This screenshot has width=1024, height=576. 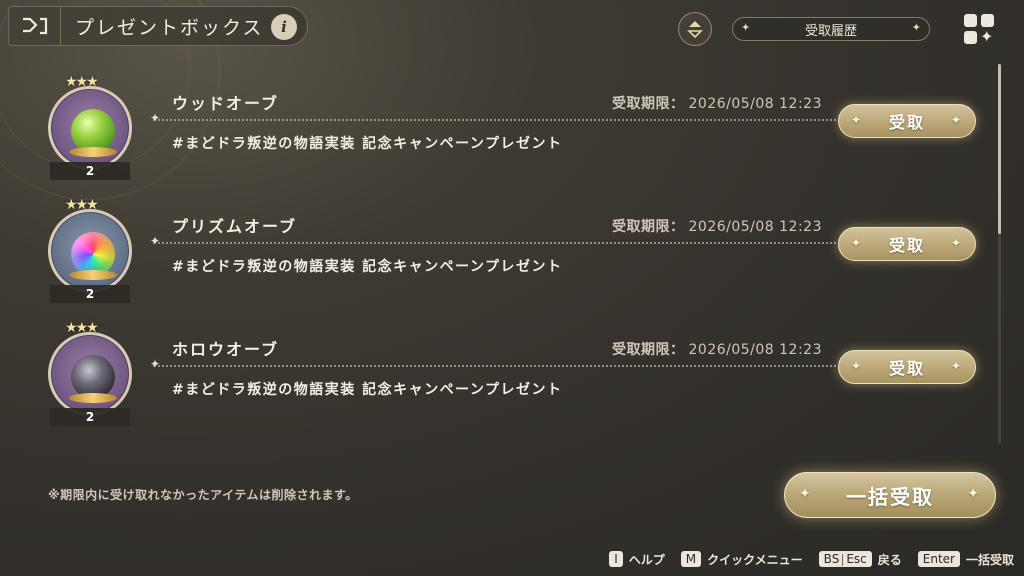 I want to click on grid-menu-button: ✦, so click(x=979, y=29).